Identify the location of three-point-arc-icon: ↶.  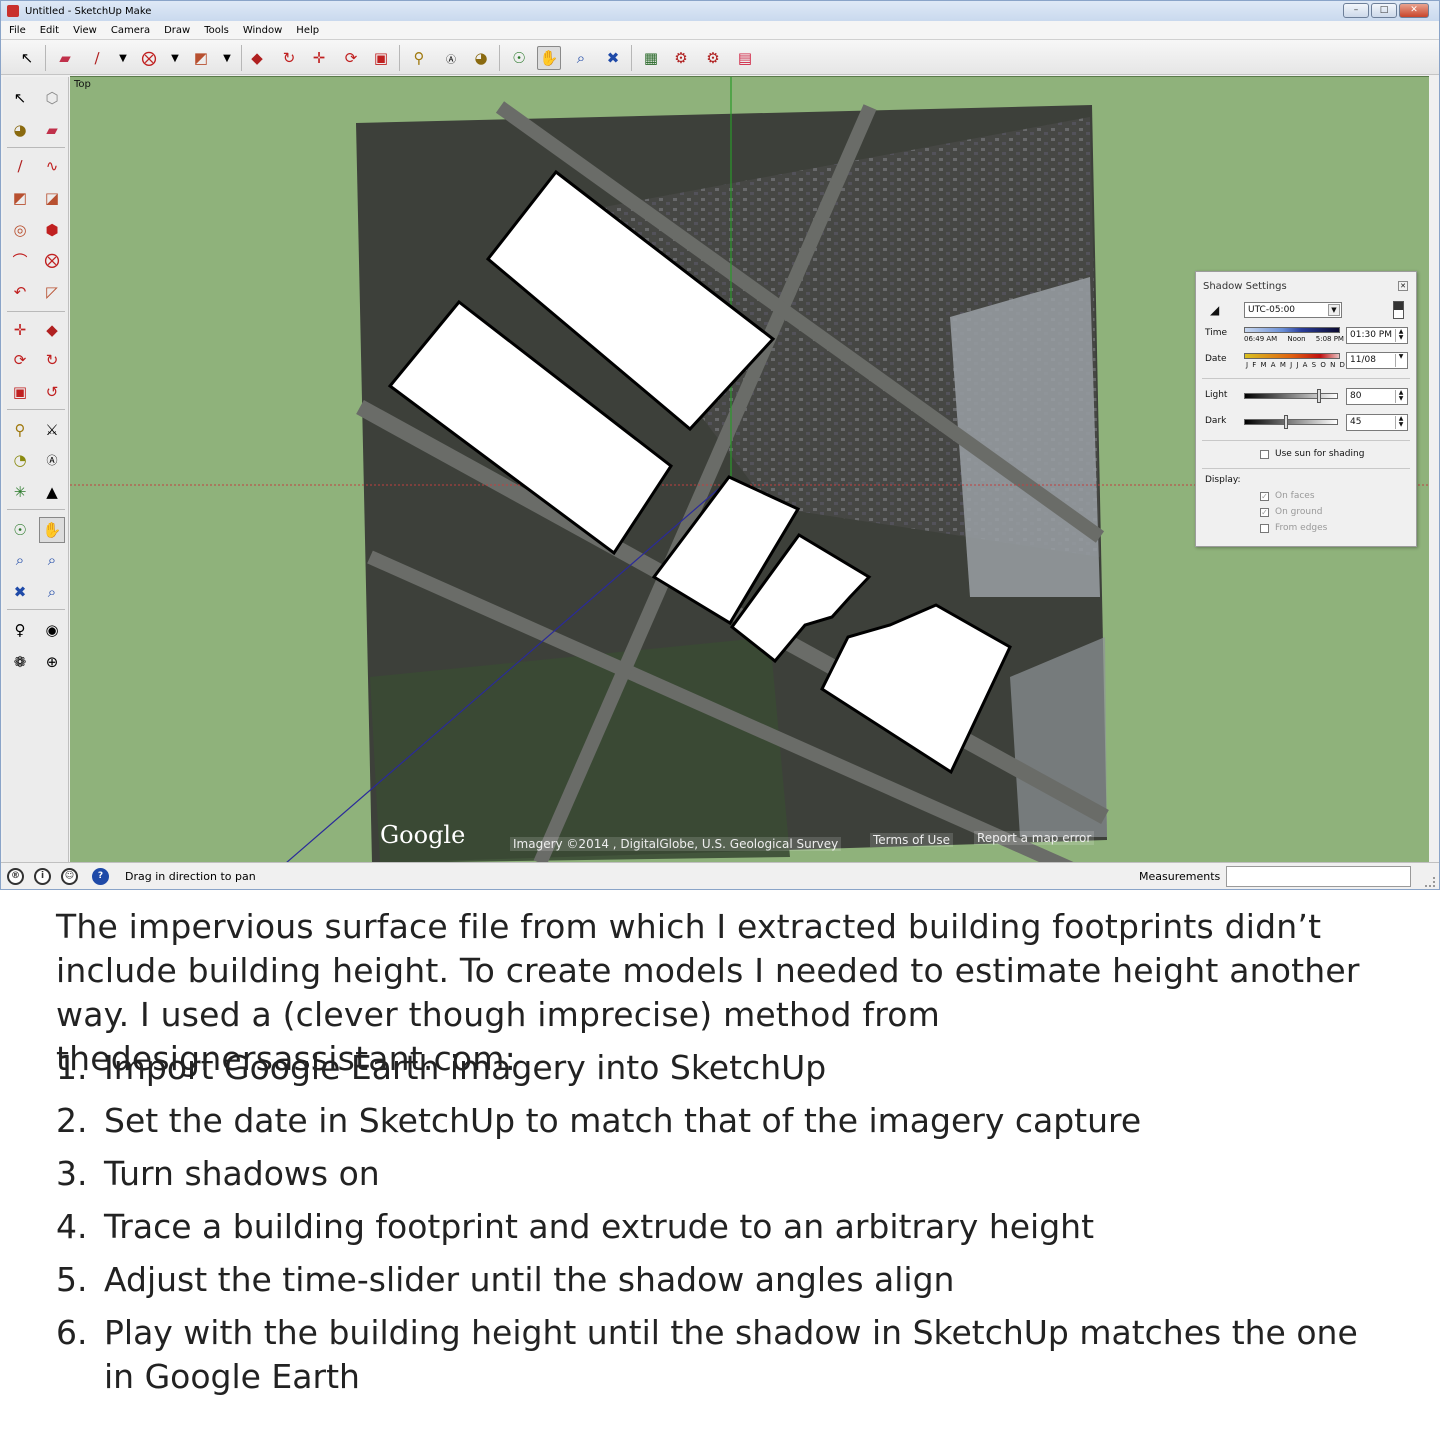
(20, 292).